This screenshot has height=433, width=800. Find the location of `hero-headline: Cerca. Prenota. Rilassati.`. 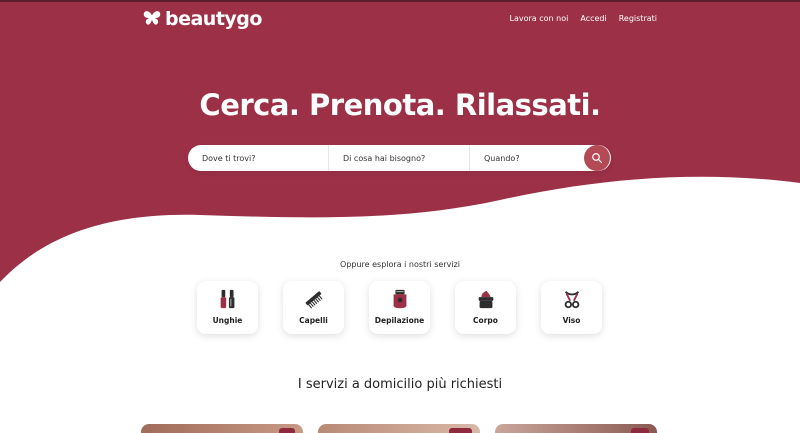

hero-headline: Cerca. Prenota. Rilassati. is located at coordinates (400, 105).